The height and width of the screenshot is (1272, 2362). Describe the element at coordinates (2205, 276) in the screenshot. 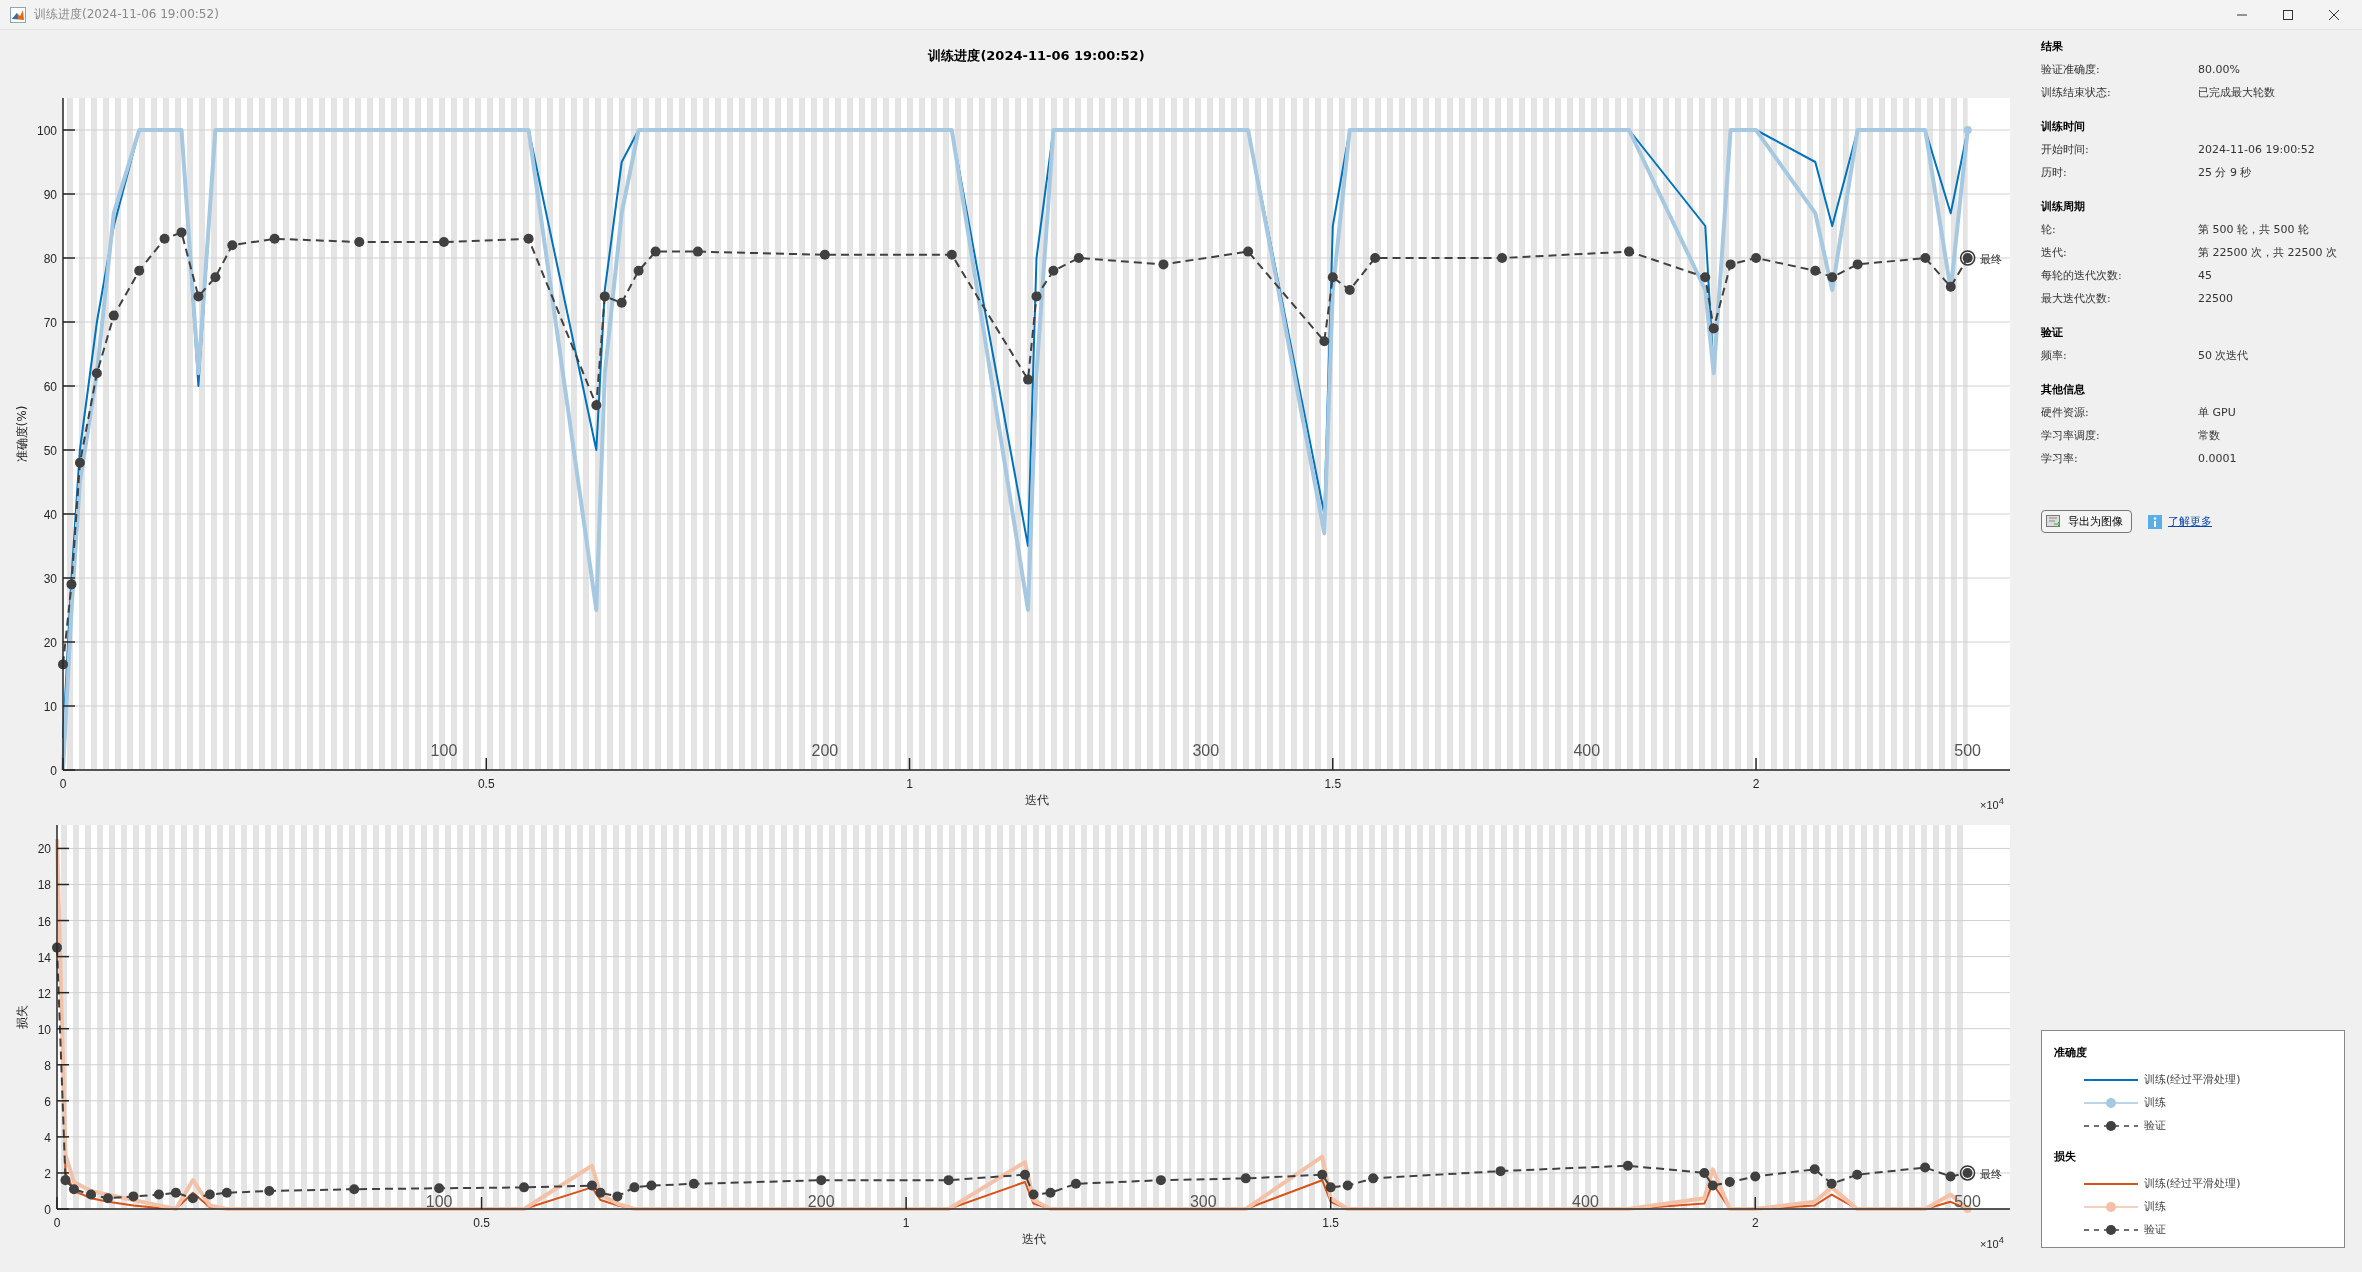

I see `info-value: 45` at that location.